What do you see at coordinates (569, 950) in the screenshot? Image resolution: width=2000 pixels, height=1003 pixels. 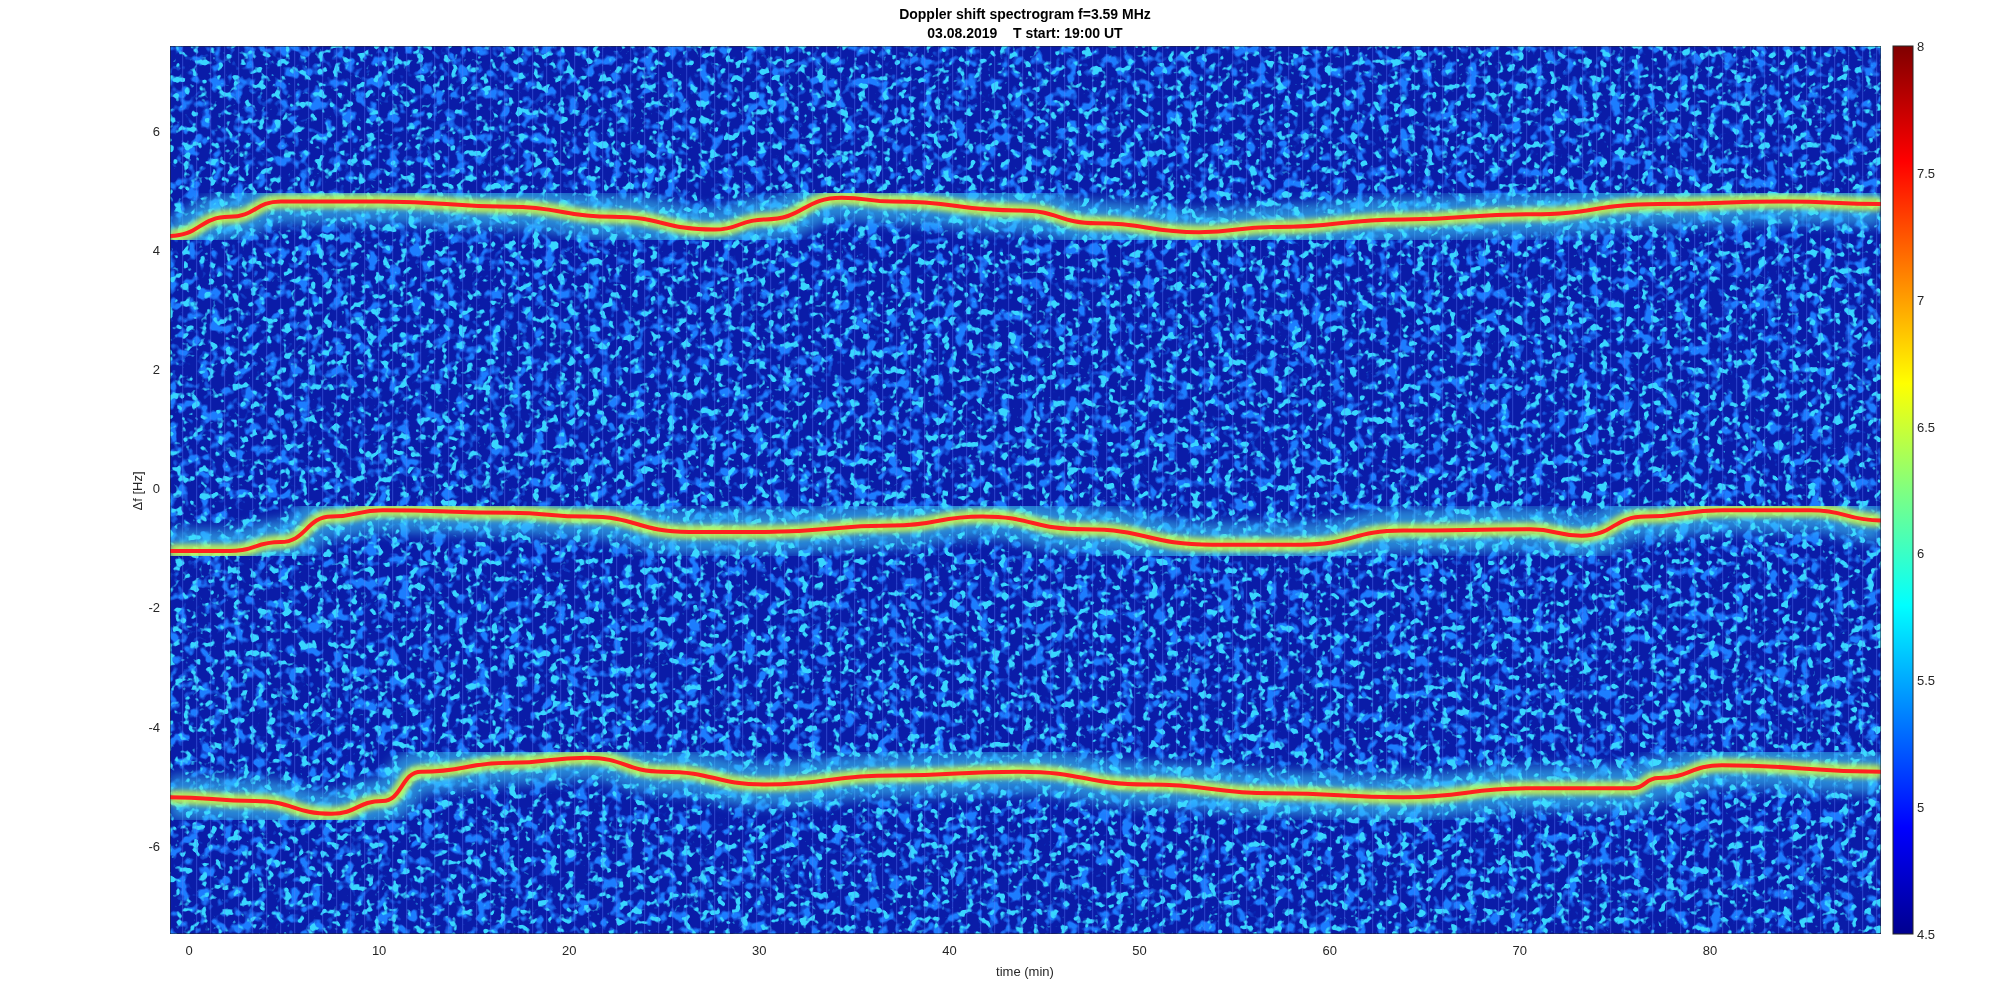 I see `tick-label: 20` at bounding box center [569, 950].